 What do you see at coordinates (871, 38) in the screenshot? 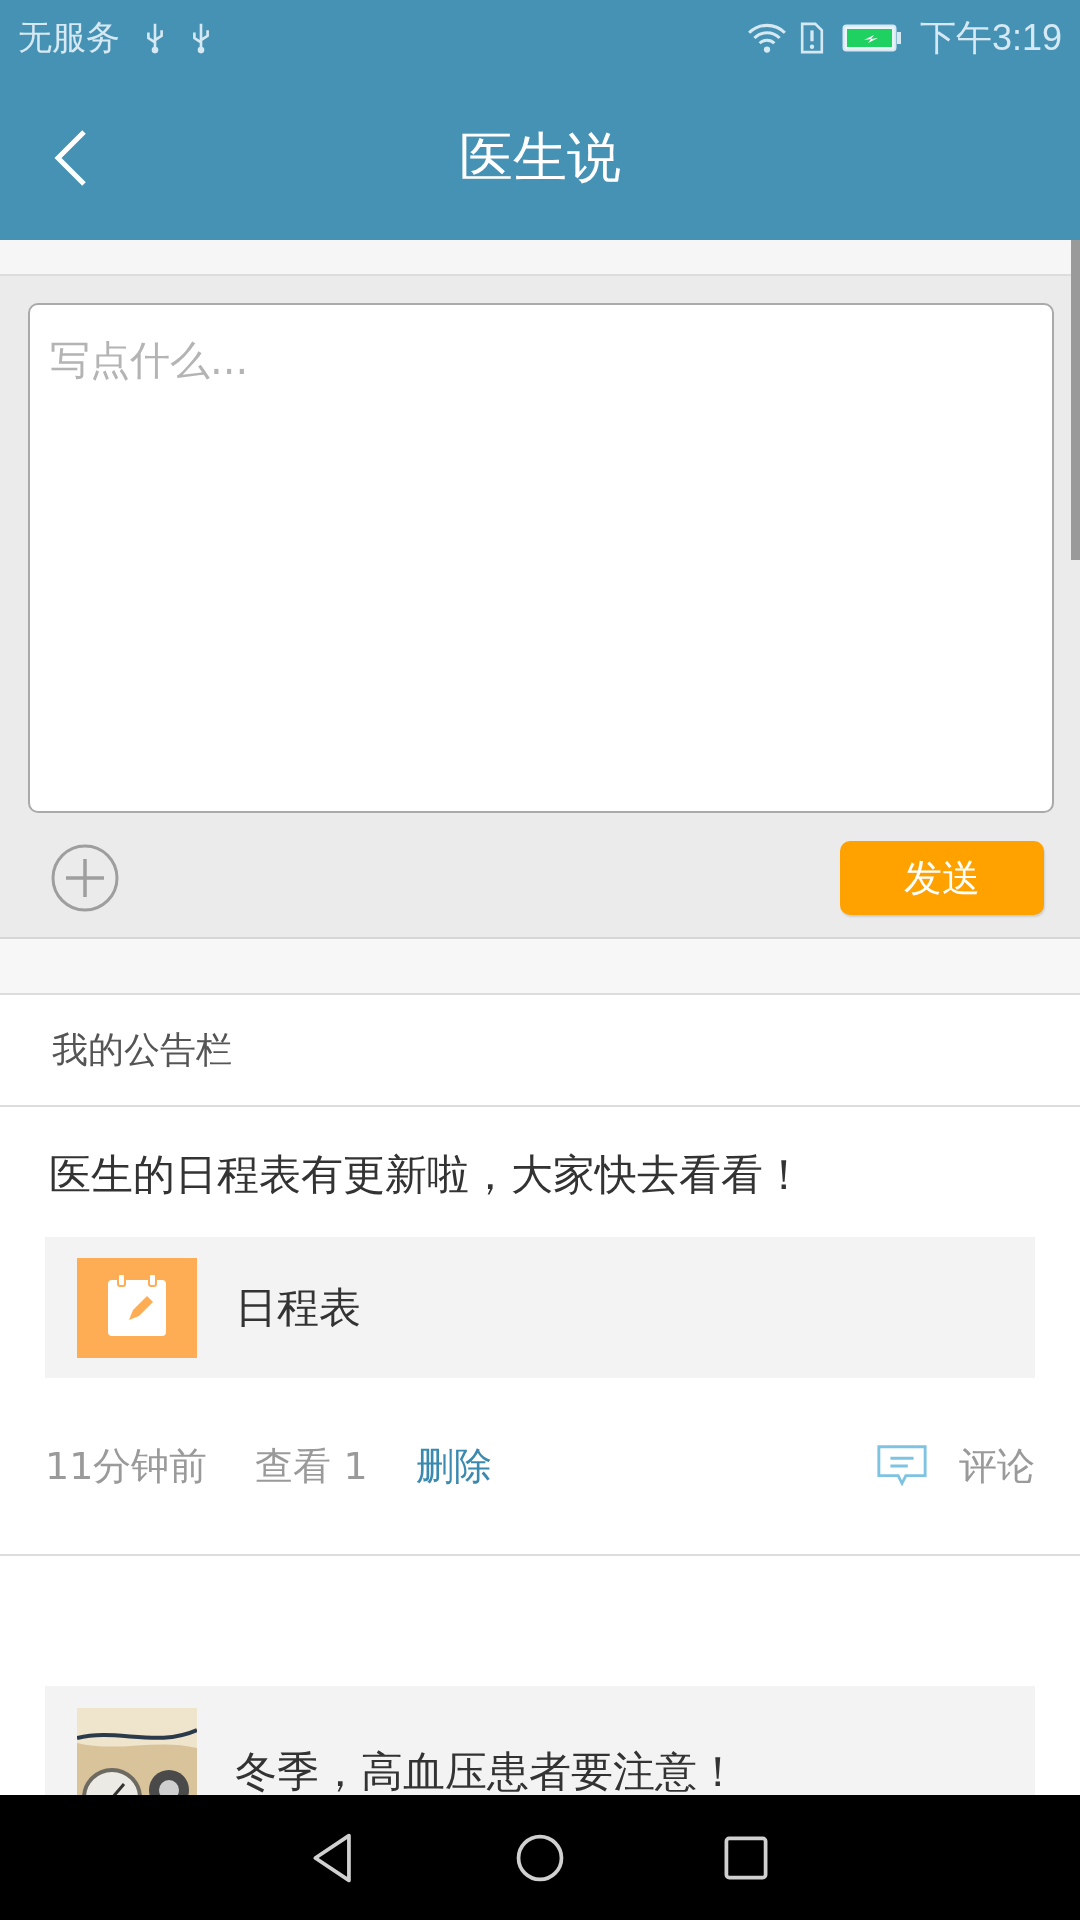
I see `battery-icon` at bounding box center [871, 38].